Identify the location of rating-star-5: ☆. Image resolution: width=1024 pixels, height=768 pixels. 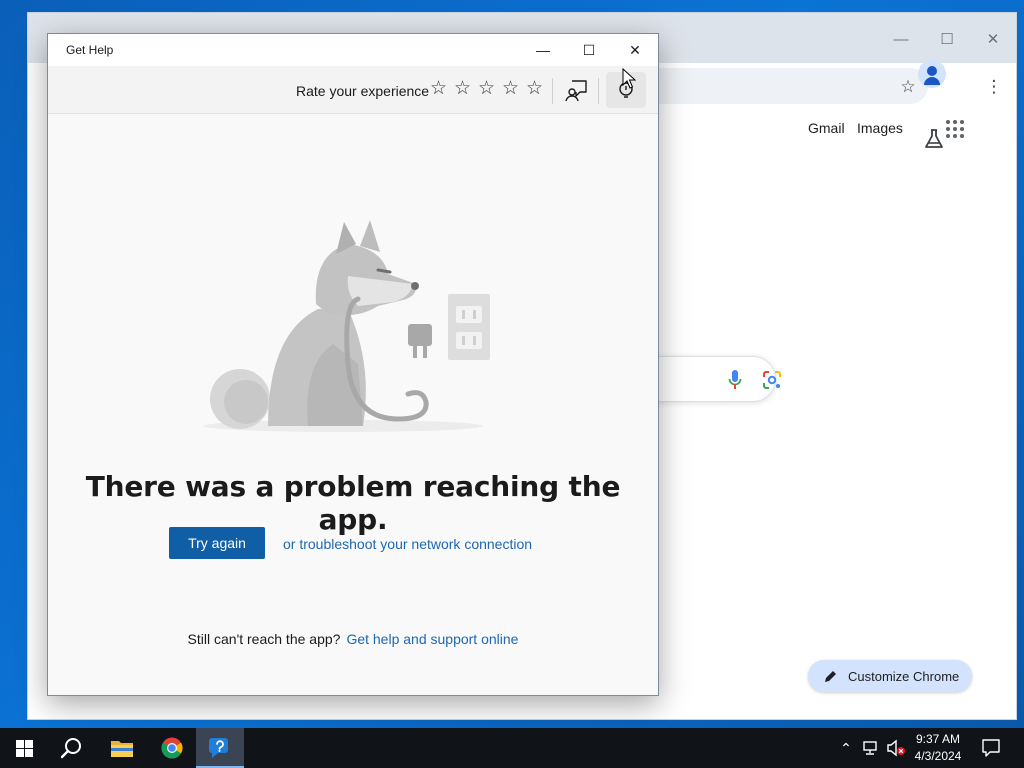
(535, 89).